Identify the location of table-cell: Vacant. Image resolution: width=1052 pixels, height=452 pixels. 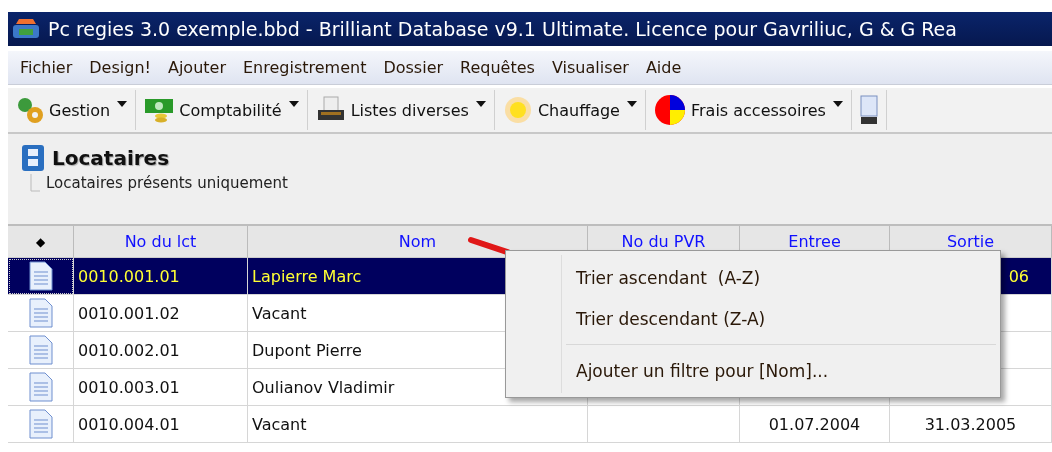
(418, 424).